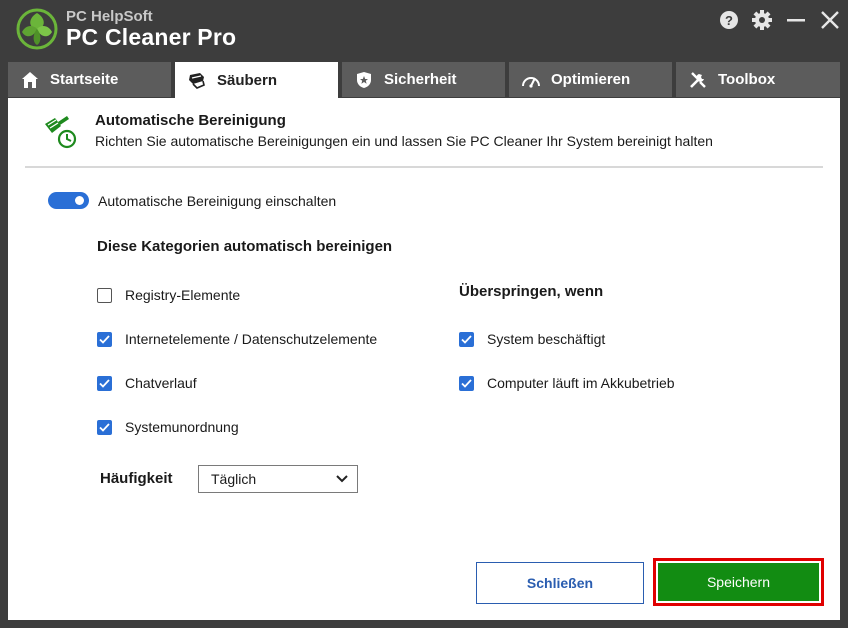  What do you see at coordinates (183, 295) in the screenshot?
I see `checkbox-label: Registry-Elemente` at bounding box center [183, 295].